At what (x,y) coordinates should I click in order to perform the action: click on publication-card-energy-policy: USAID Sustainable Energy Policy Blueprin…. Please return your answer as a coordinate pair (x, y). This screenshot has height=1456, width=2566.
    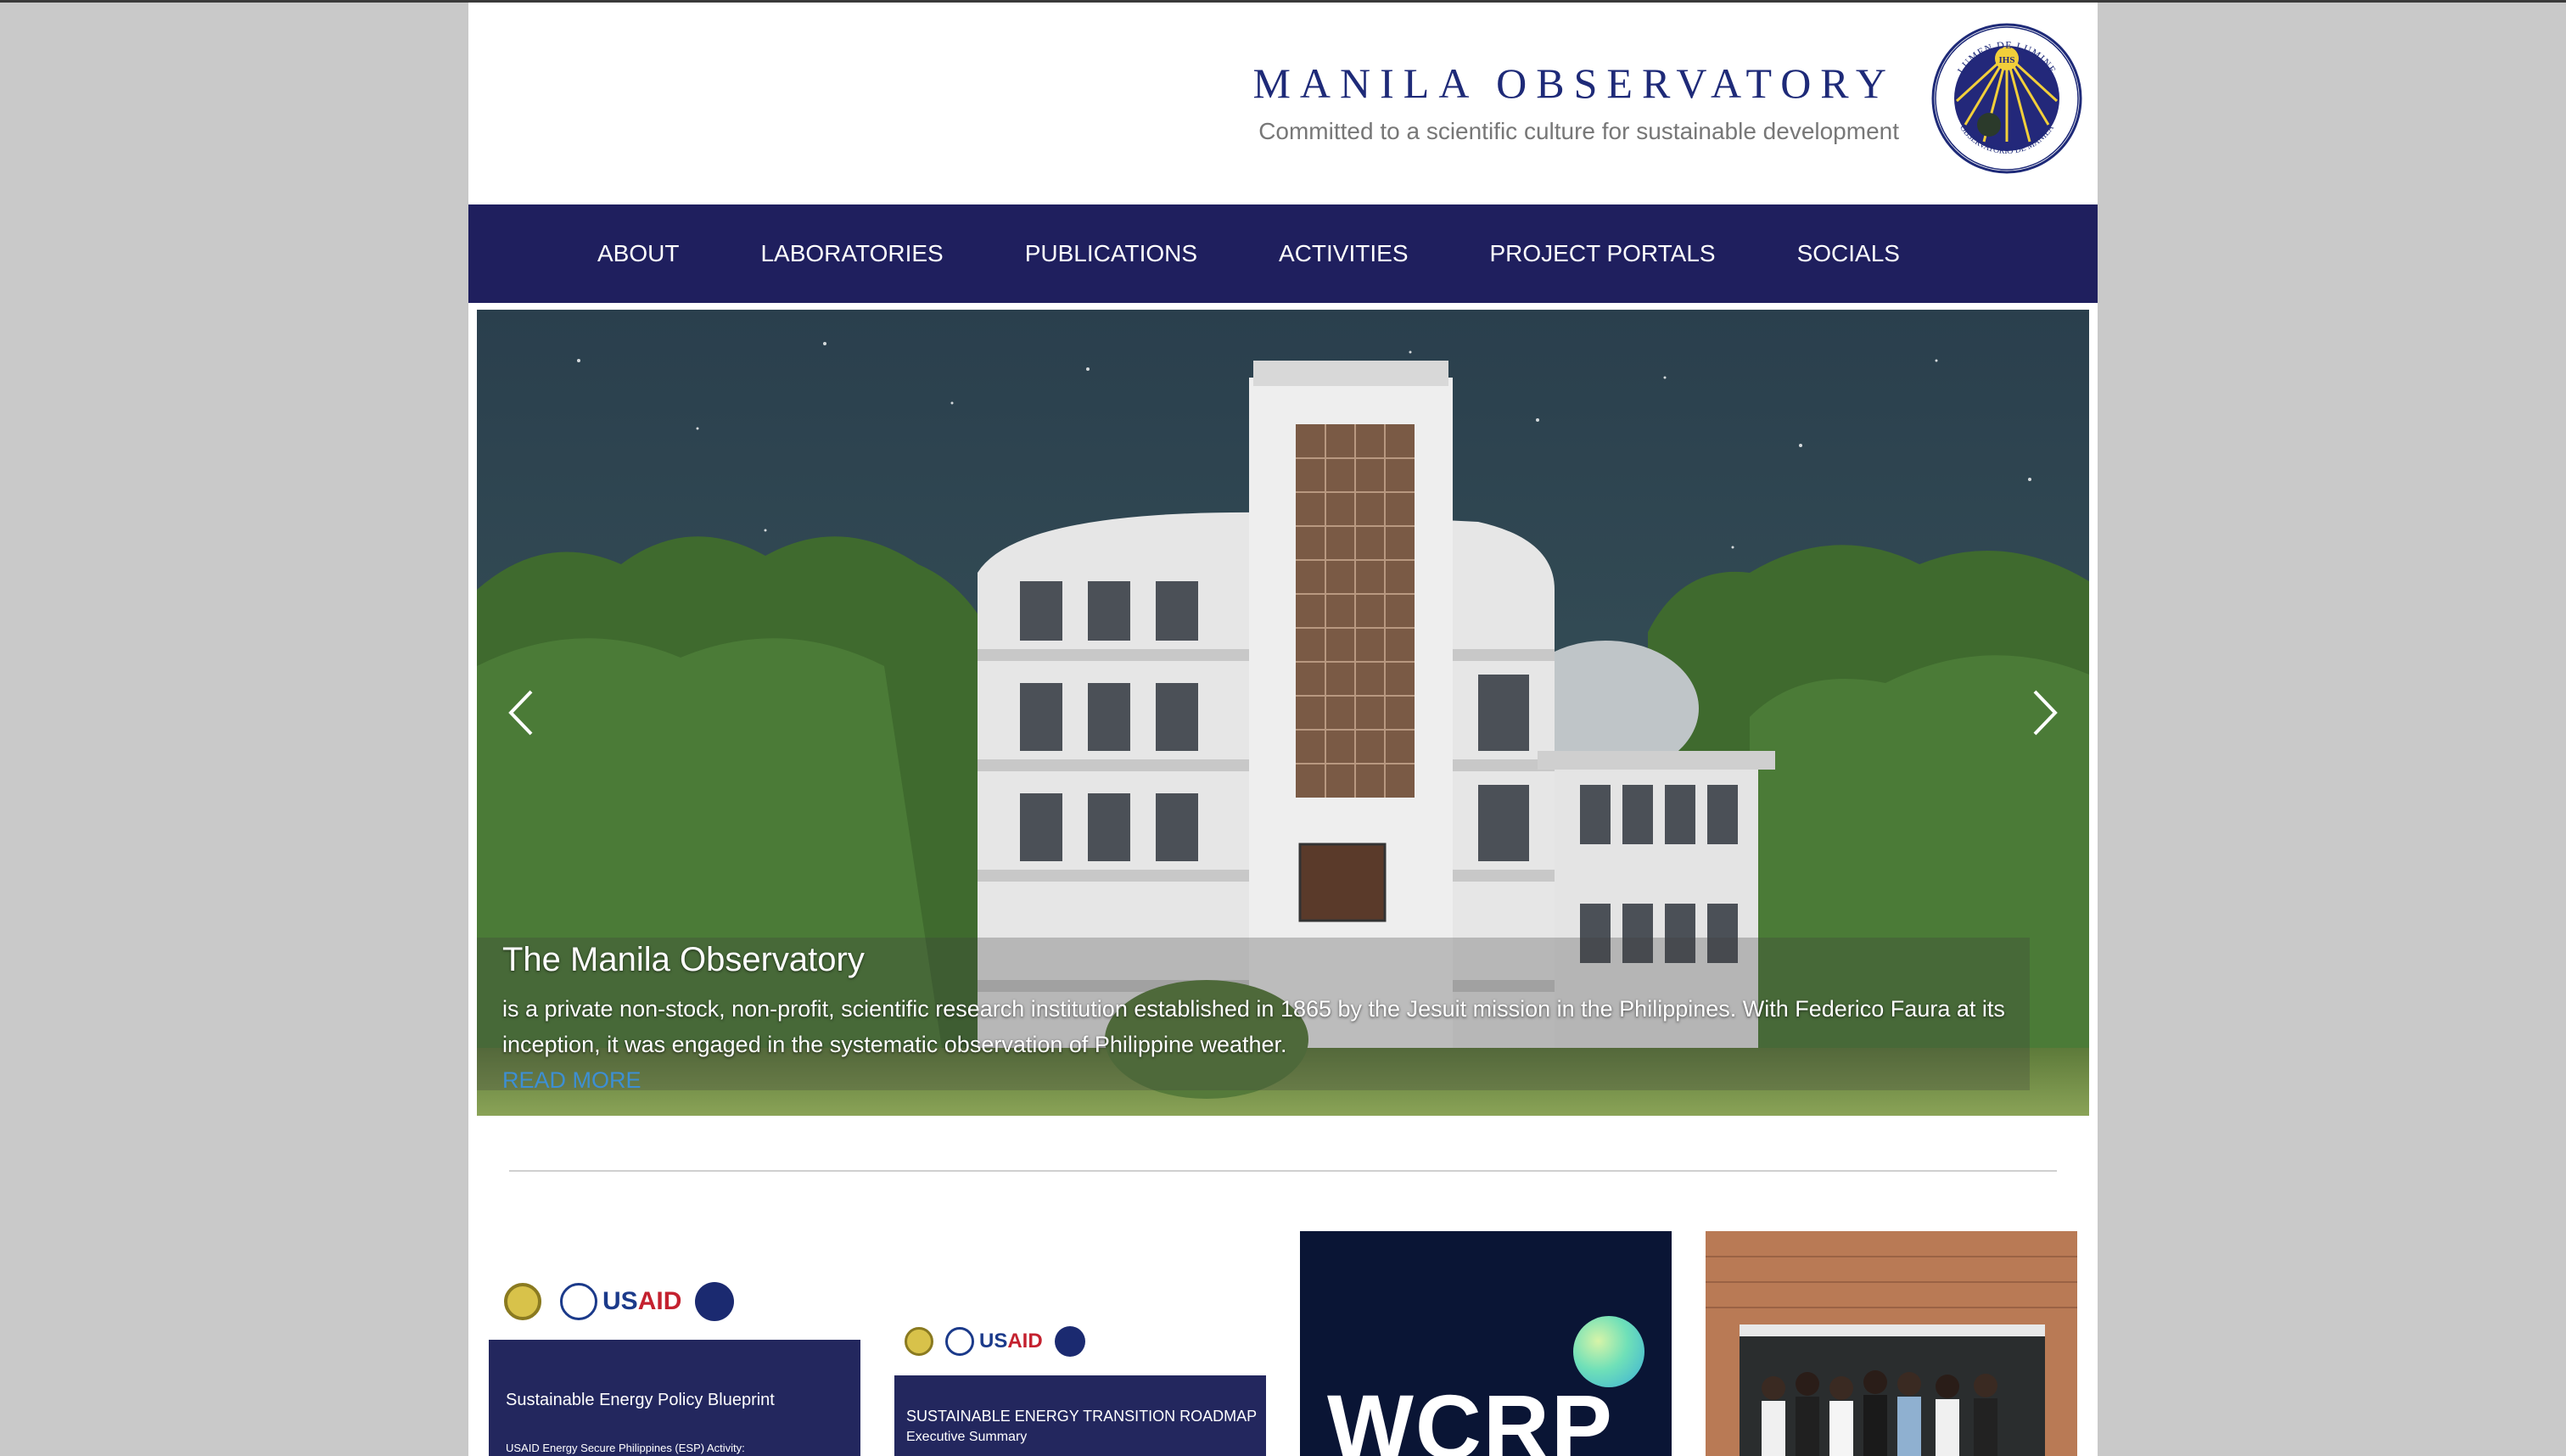
    Looking at the image, I should click on (674, 1343).